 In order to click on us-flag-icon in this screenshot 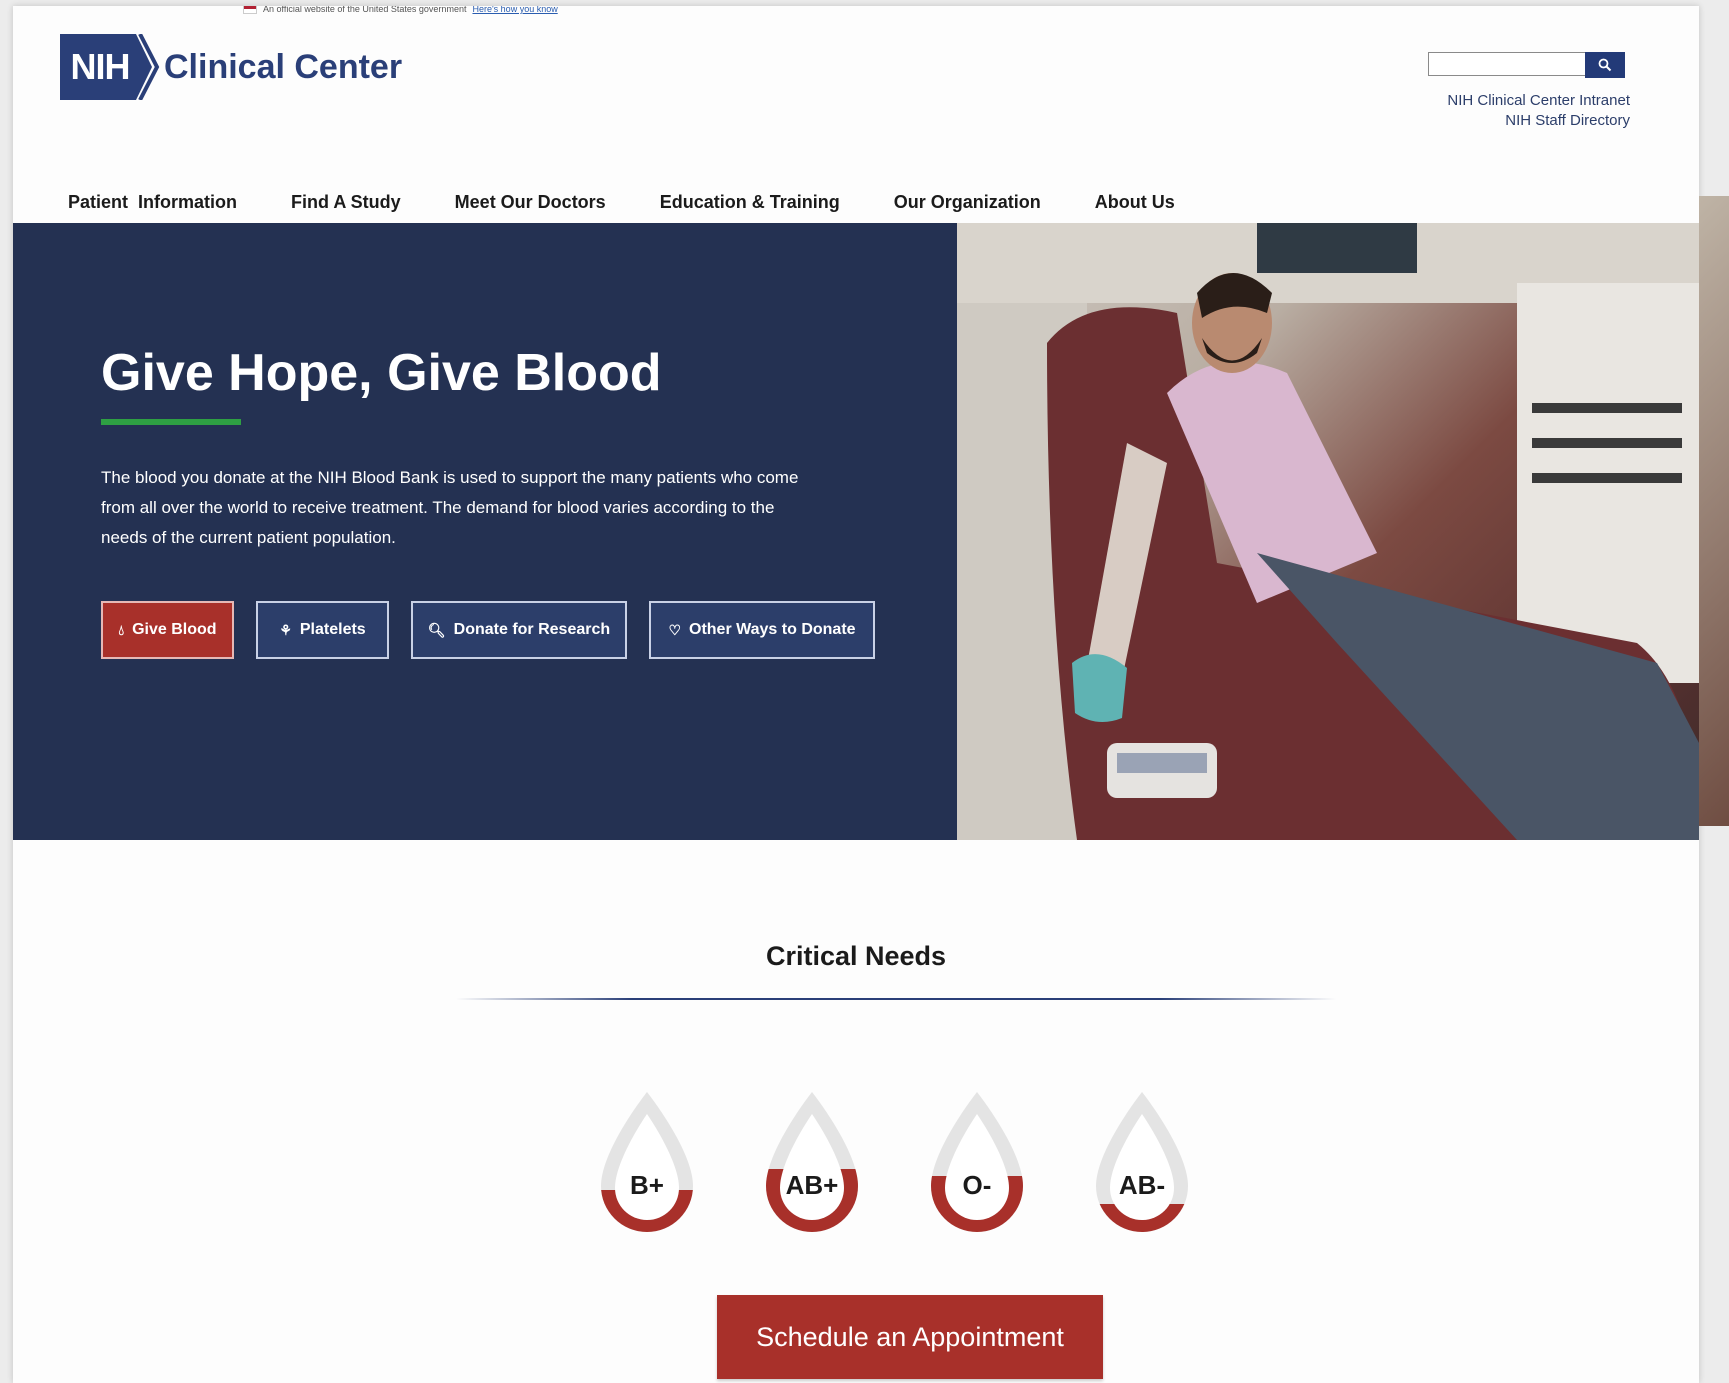, I will do `click(250, 10)`.